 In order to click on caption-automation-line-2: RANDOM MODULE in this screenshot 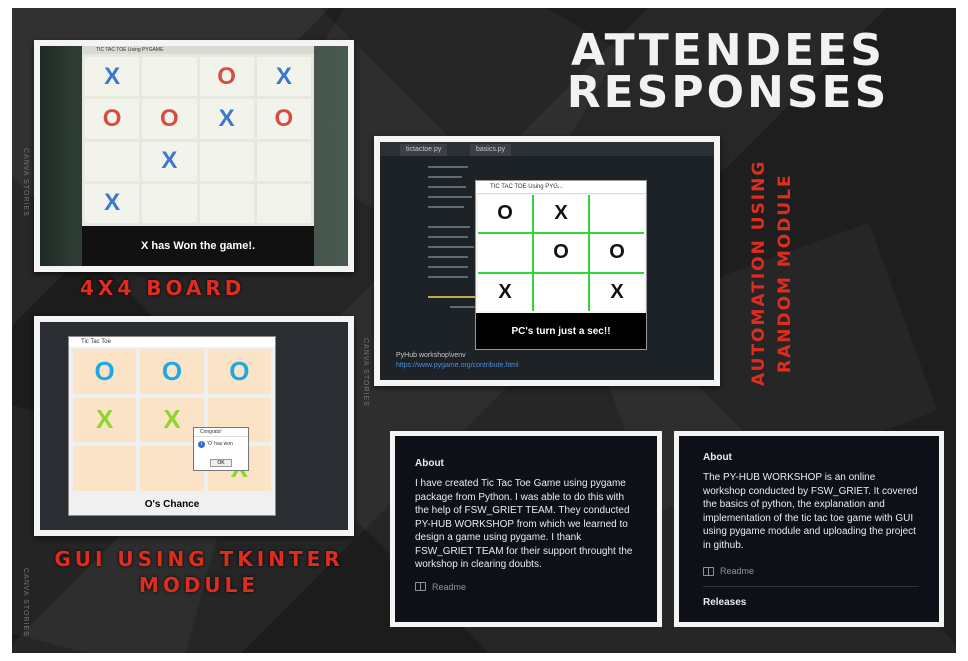, I will do `click(785, 273)`.